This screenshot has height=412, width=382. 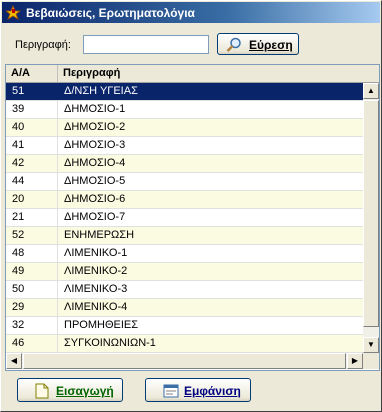 What do you see at coordinates (32, 73) in the screenshot?
I see `column-header-id: Α/Α` at bounding box center [32, 73].